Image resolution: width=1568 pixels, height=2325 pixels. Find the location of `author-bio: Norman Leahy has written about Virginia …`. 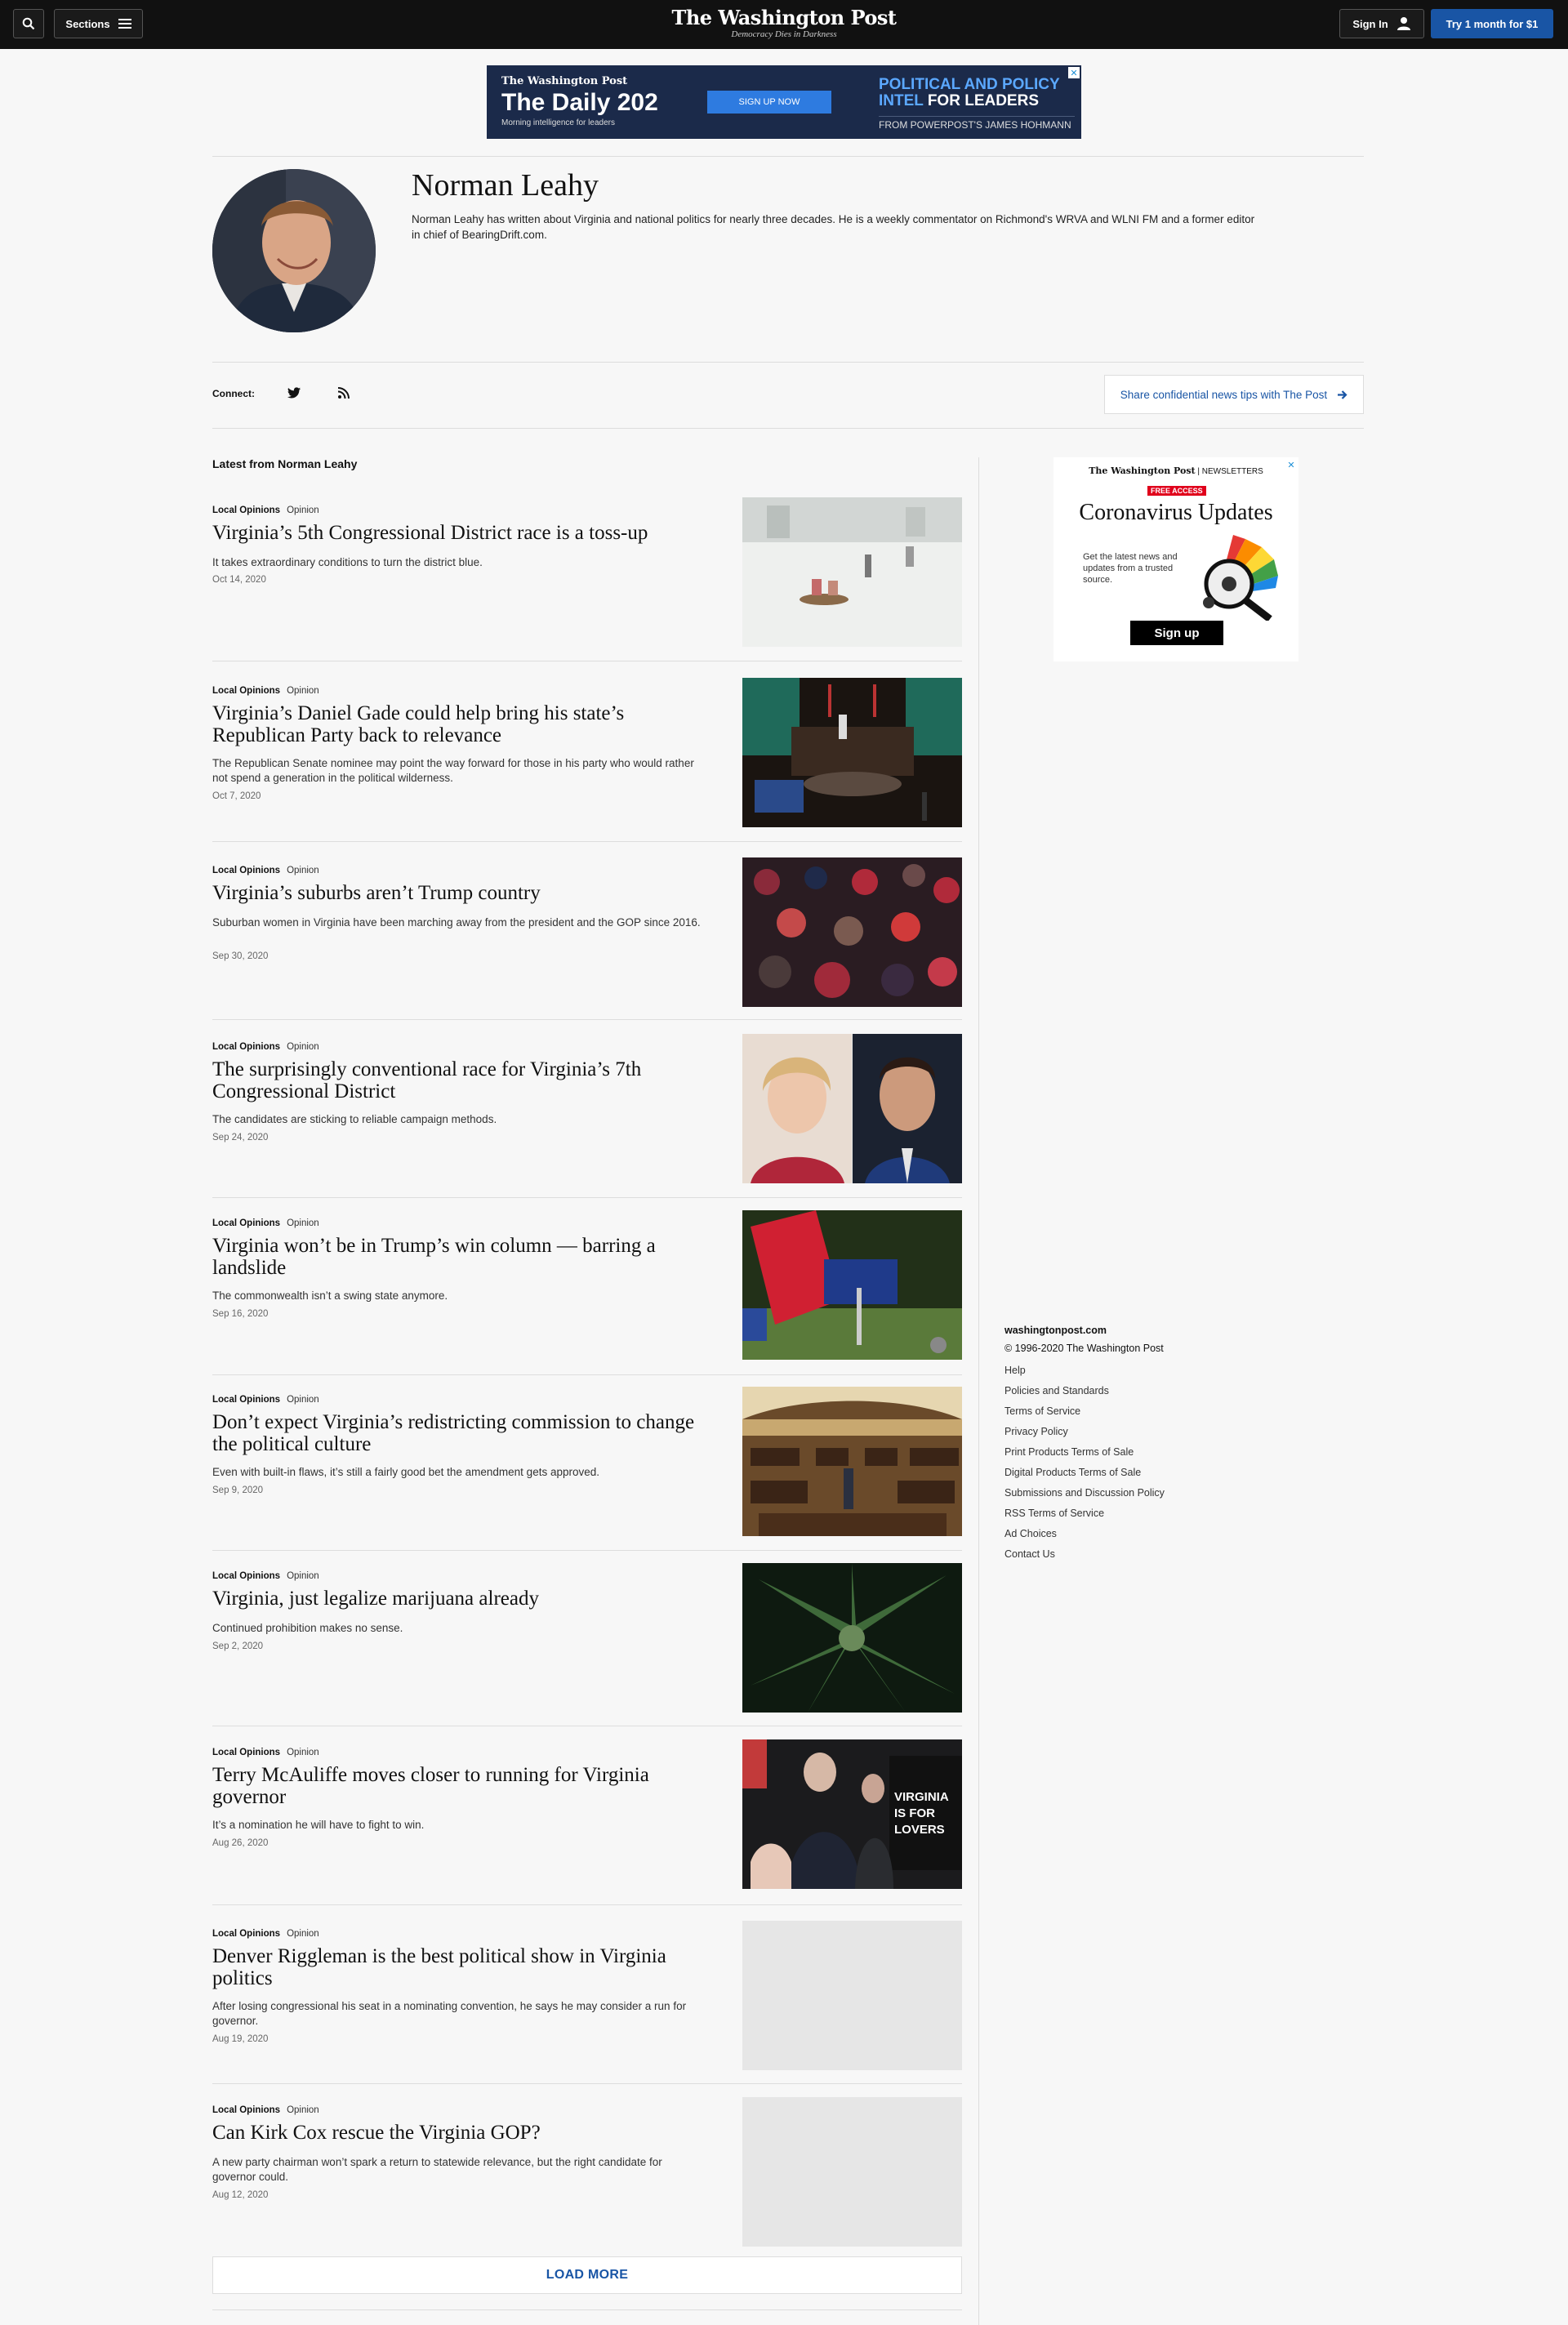

author-bio: Norman Leahy has written about Virginia … is located at coordinates (833, 227).